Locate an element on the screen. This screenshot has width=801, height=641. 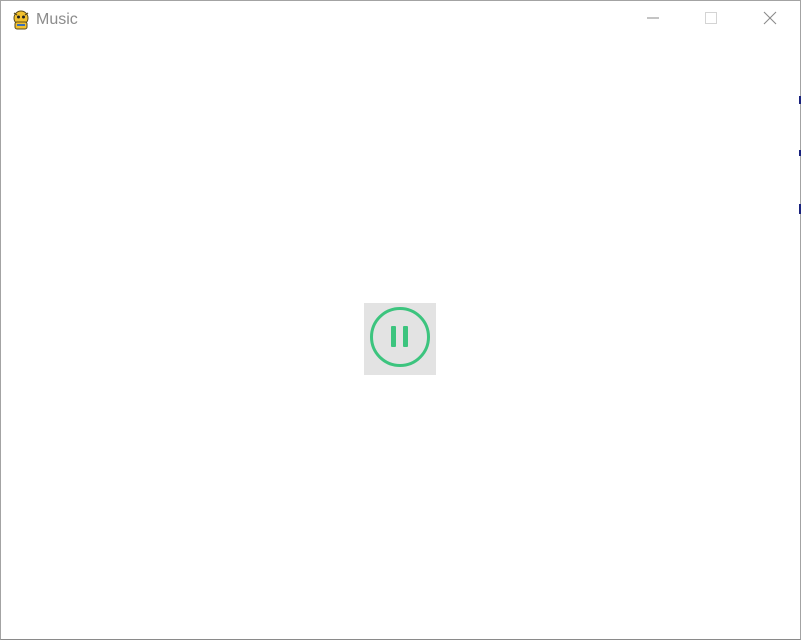
minimize-button is located at coordinates (653, 20).